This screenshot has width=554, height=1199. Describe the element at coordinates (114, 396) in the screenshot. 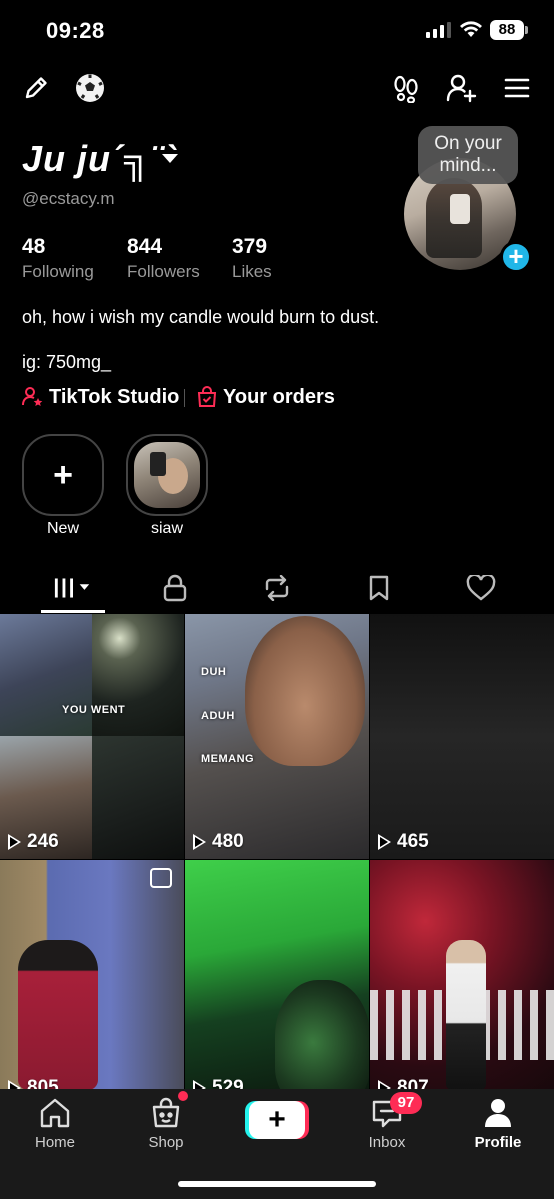

I see `tiktok-studio-label: TikTok Studio` at that location.